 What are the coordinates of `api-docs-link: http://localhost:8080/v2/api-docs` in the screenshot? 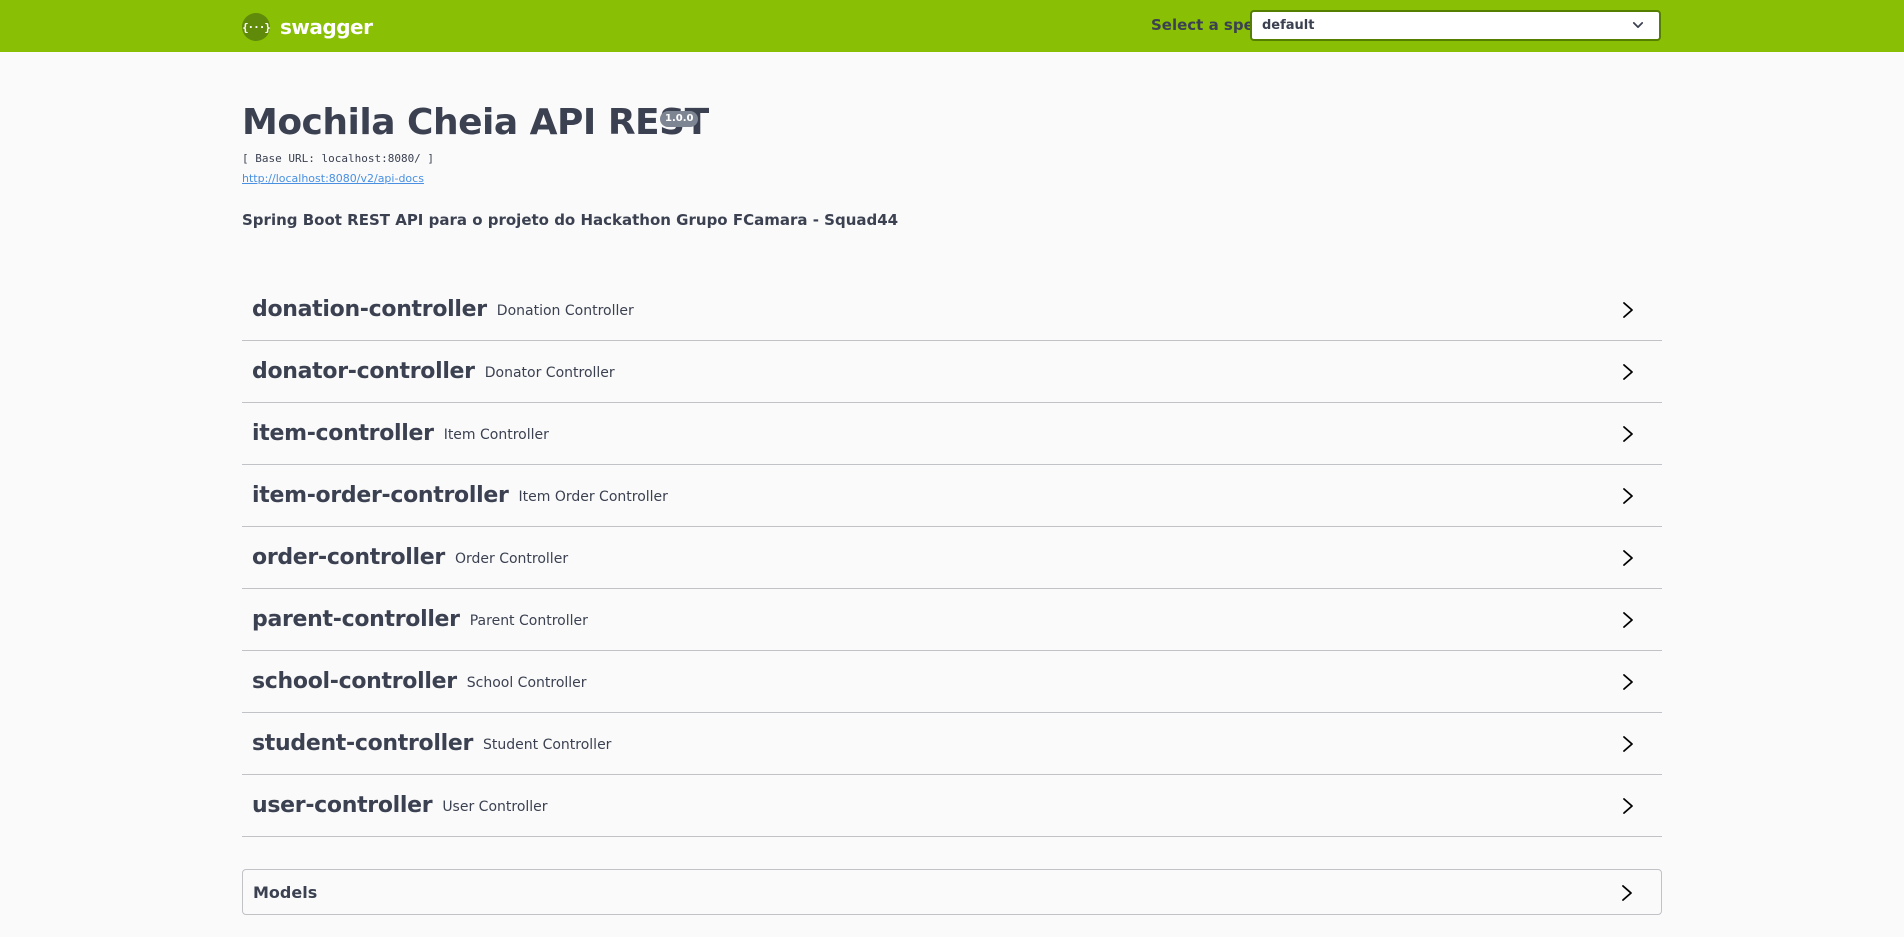 It's located at (333, 178).